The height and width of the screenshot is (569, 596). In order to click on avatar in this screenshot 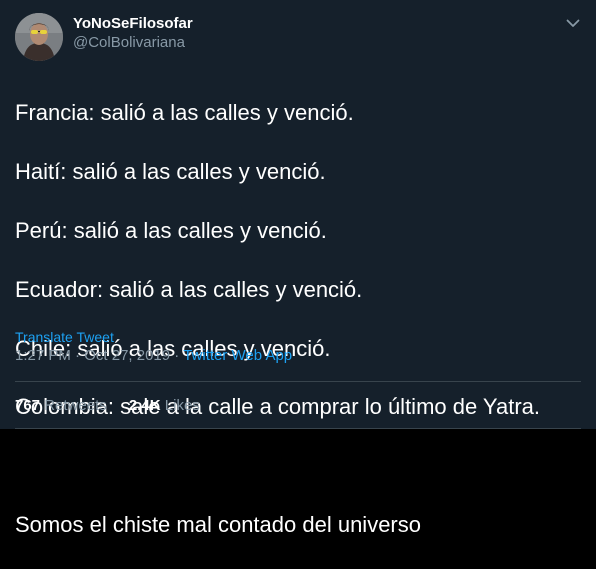, I will do `click(39, 37)`.